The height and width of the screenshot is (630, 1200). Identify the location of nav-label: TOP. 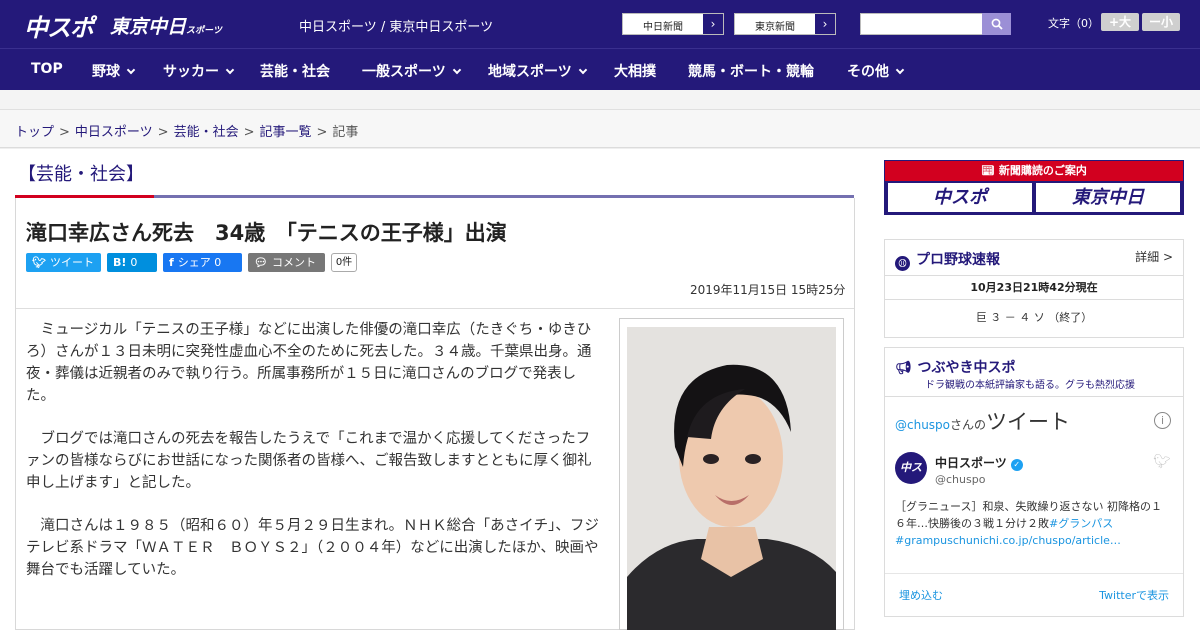
(47, 69).